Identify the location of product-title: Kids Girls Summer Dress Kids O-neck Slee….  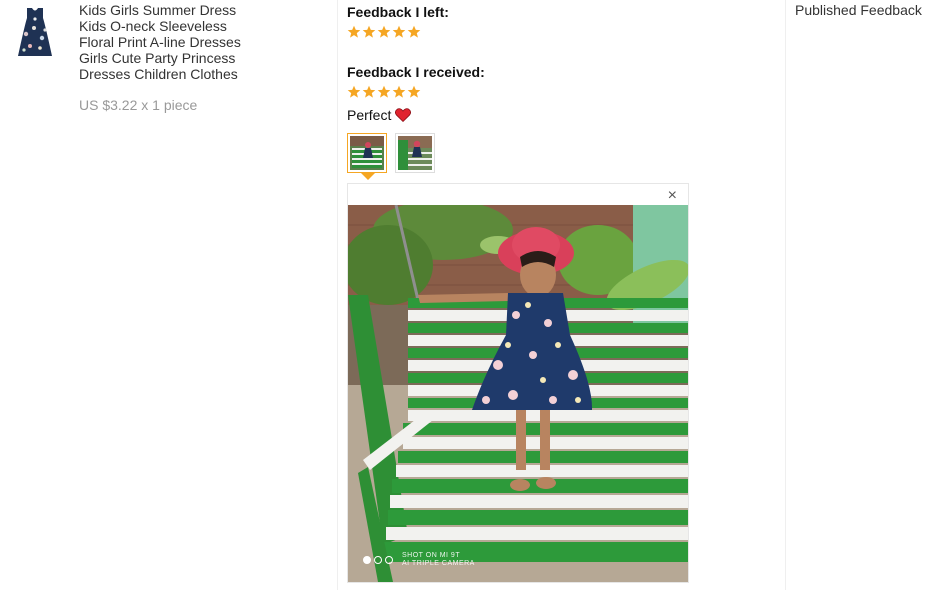
(174, 42).